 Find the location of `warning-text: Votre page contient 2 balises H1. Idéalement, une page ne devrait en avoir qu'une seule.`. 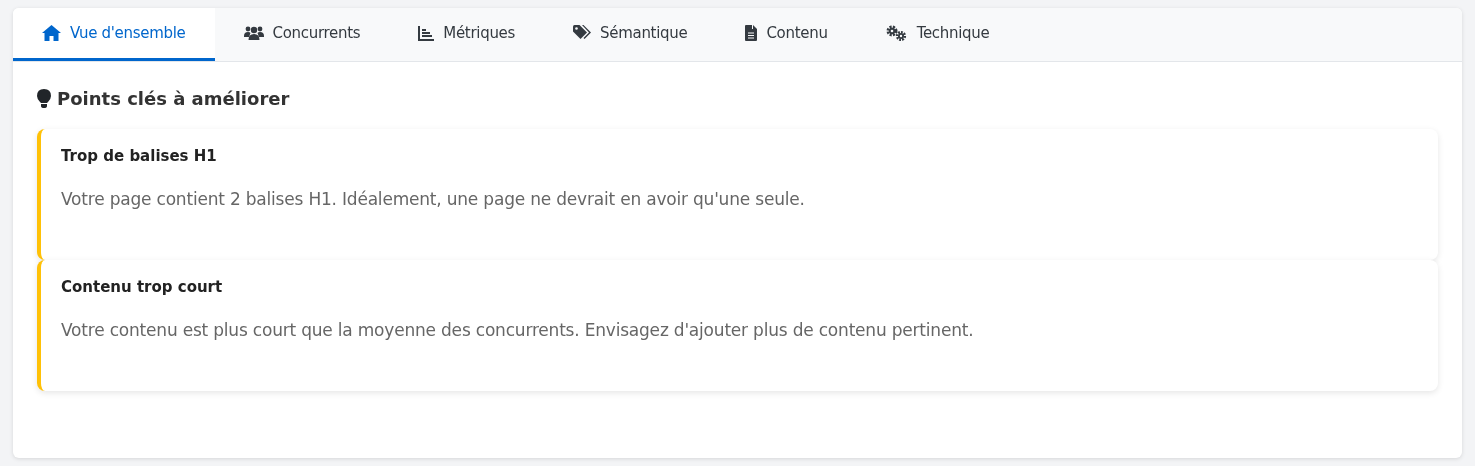

warning-text: Votre page contient 2 balises H1. Idéalement, une page ne devrait en avoir qu'une seule. is located at coordinates (433, 199).